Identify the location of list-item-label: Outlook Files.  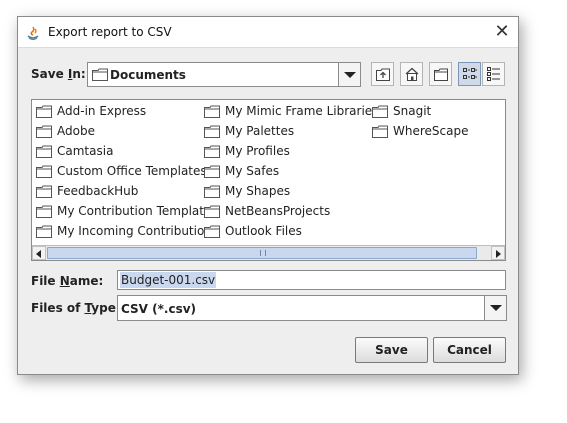
(263, 231).